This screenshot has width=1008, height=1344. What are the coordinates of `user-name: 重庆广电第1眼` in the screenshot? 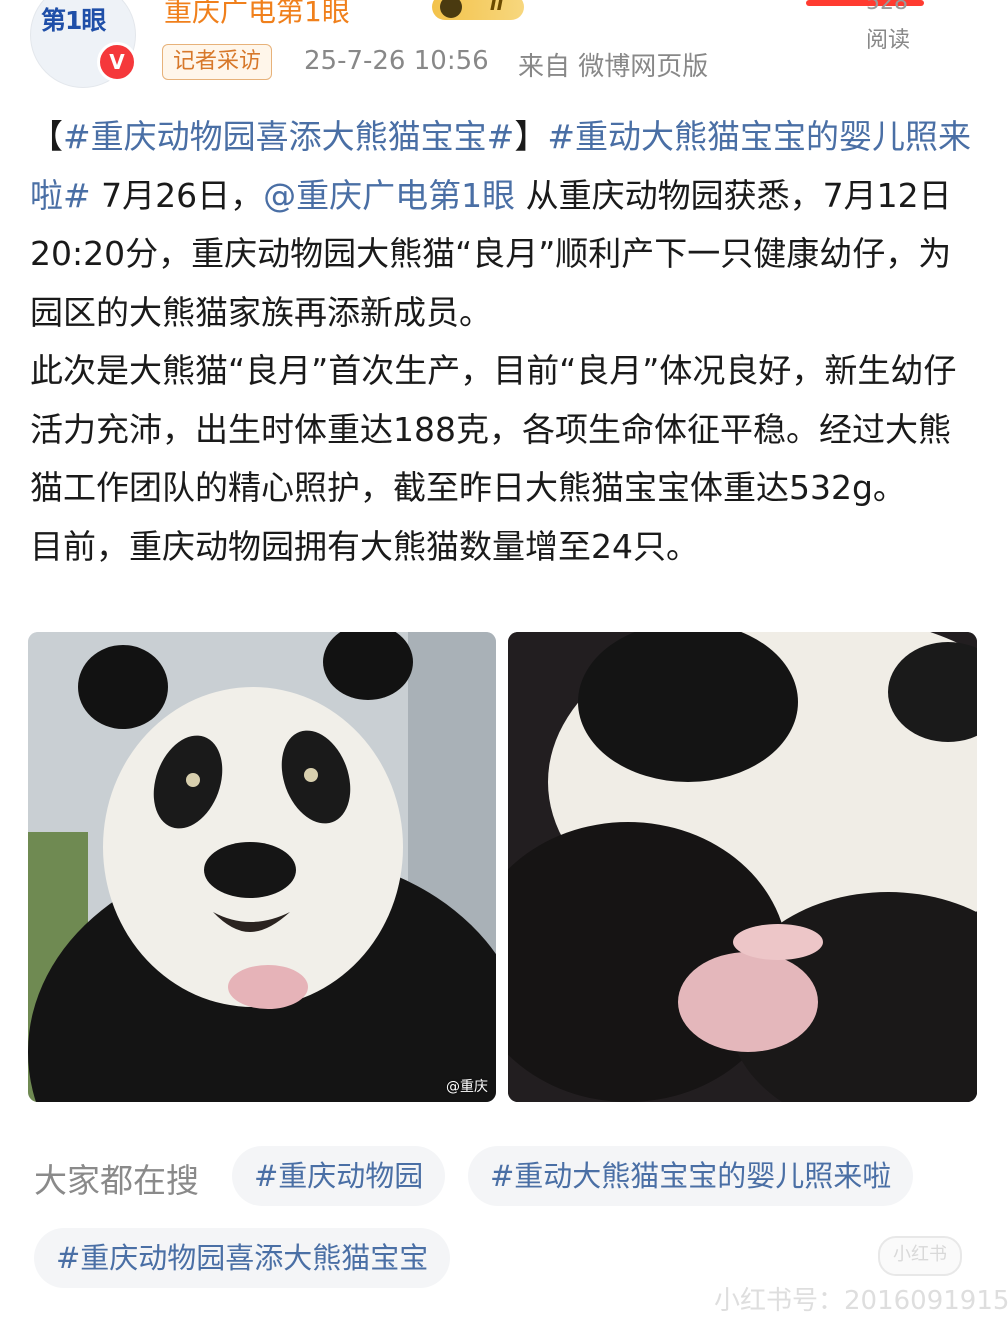 It's located at (257, 15).